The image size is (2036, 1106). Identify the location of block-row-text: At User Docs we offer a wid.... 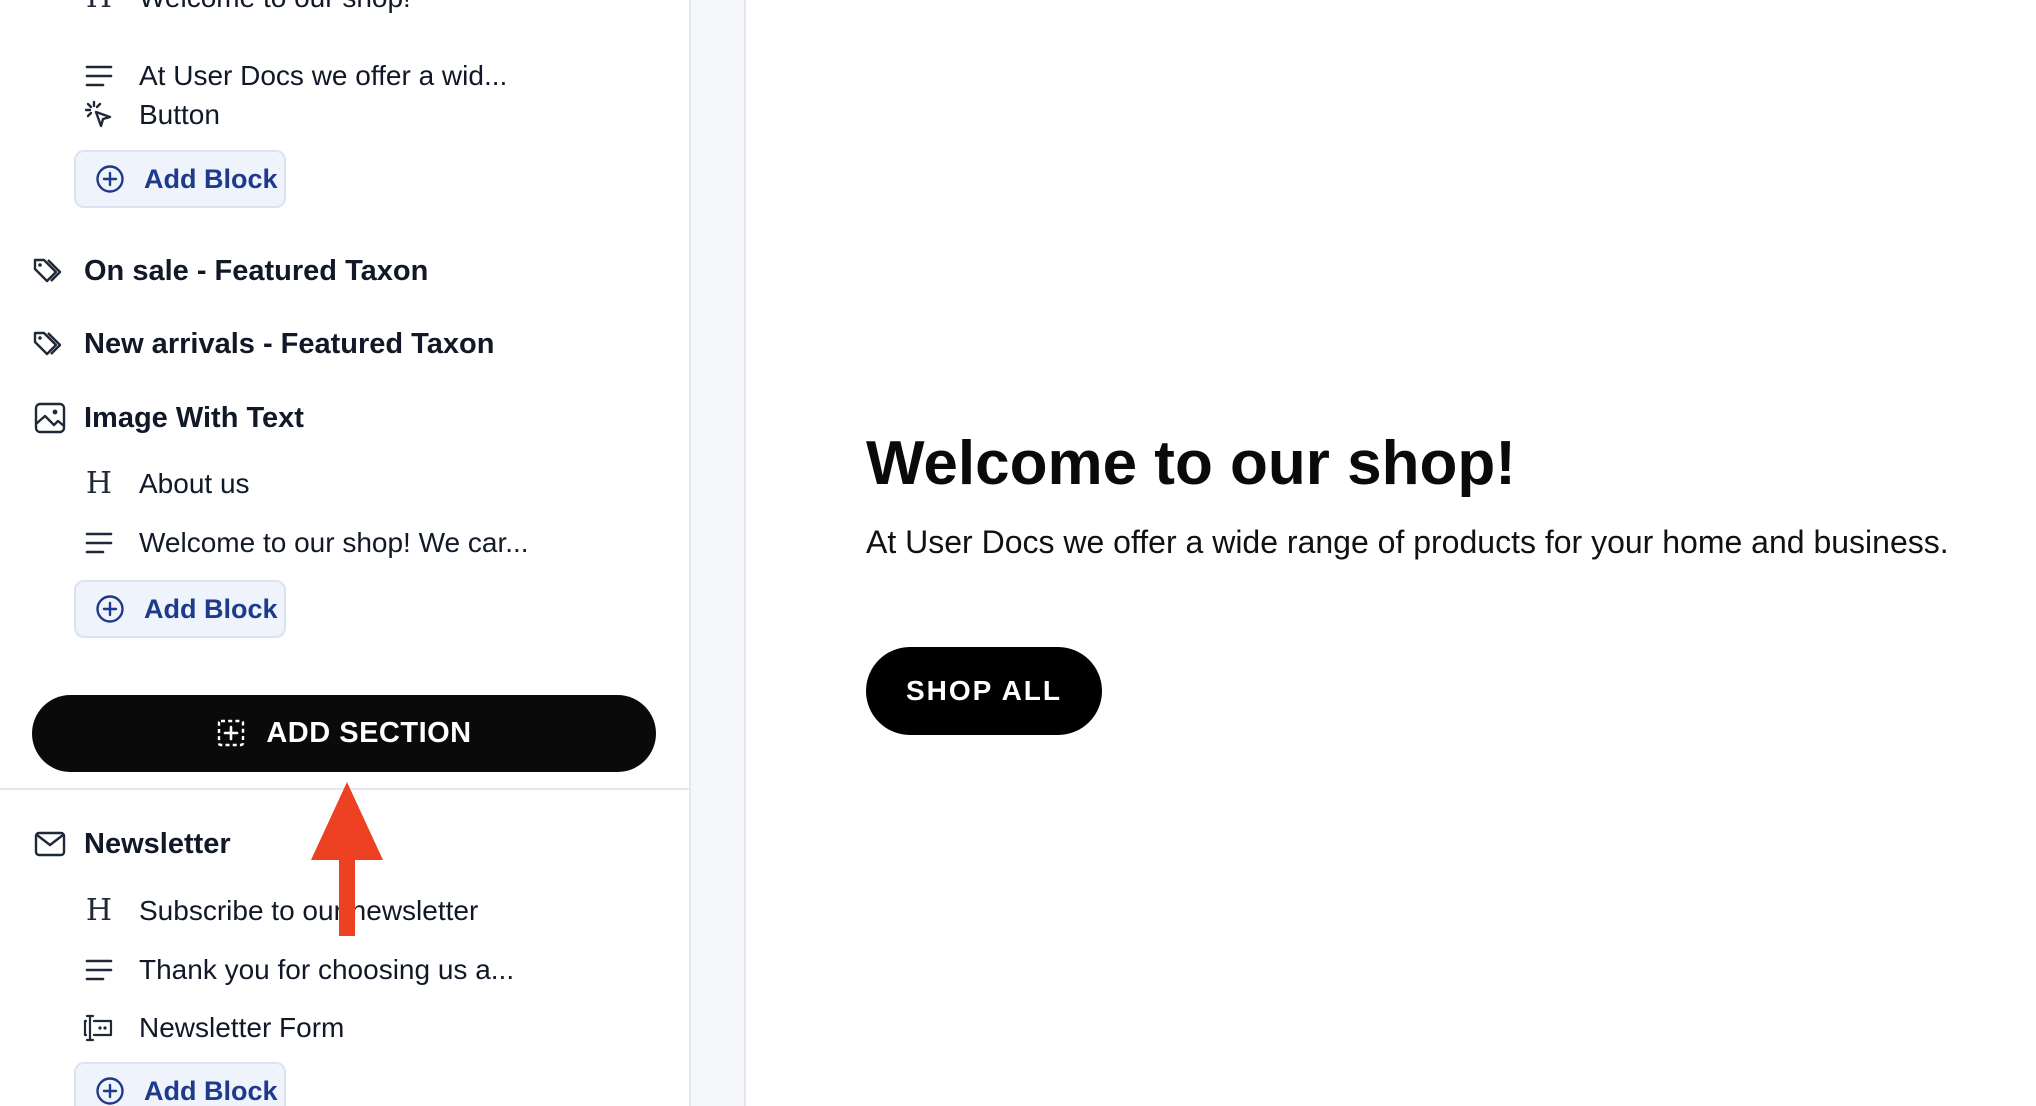
(294, 76).